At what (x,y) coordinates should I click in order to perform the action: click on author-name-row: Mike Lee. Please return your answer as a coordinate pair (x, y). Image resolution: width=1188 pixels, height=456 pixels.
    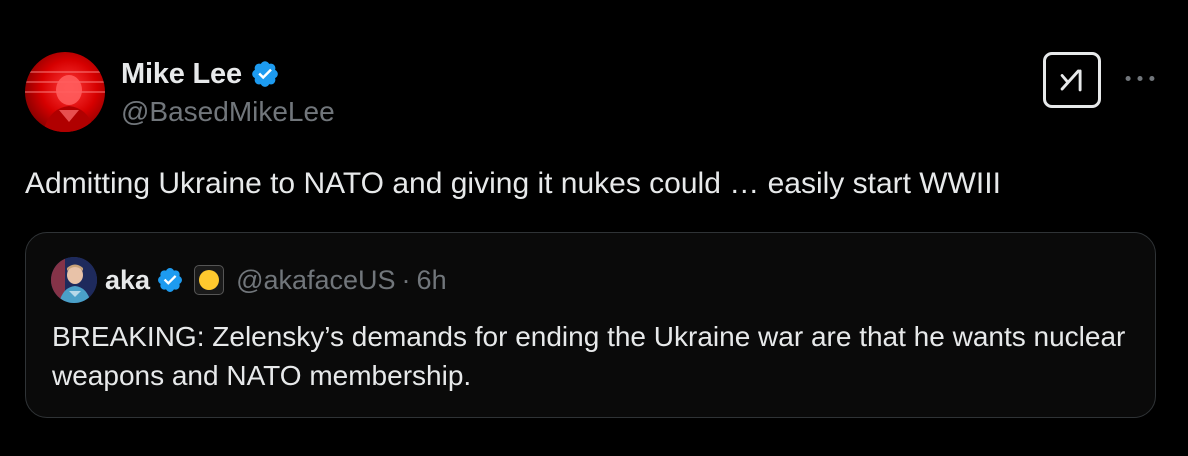
    Looking at the image, I should click on (228, 74).